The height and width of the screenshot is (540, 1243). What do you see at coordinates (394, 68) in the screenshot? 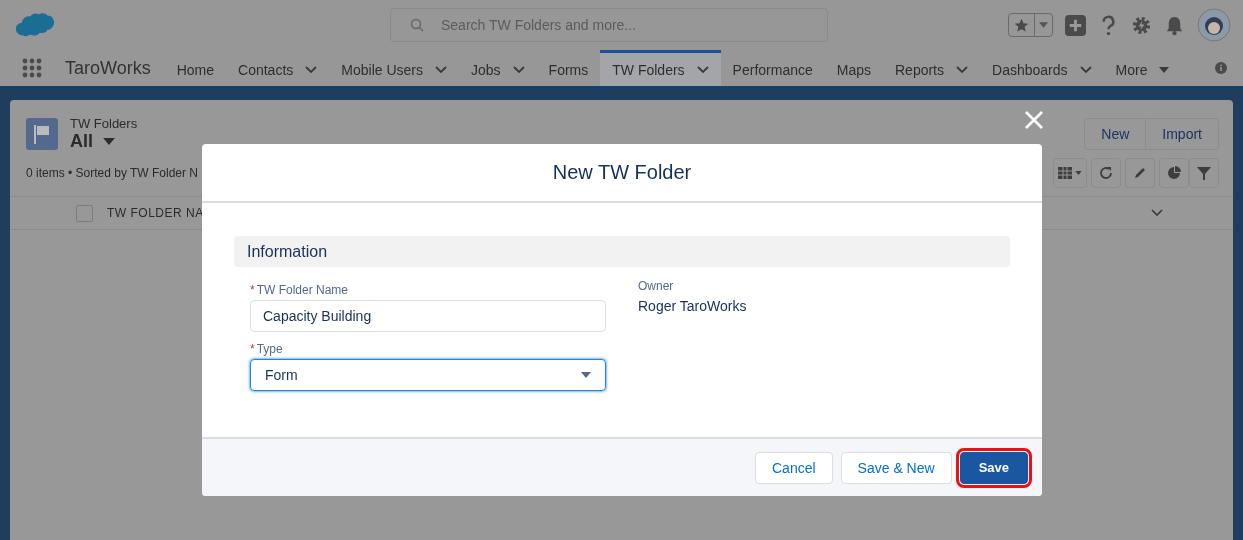
I see `nav-tab: Mobile Users` at bounding box center [394, 68].